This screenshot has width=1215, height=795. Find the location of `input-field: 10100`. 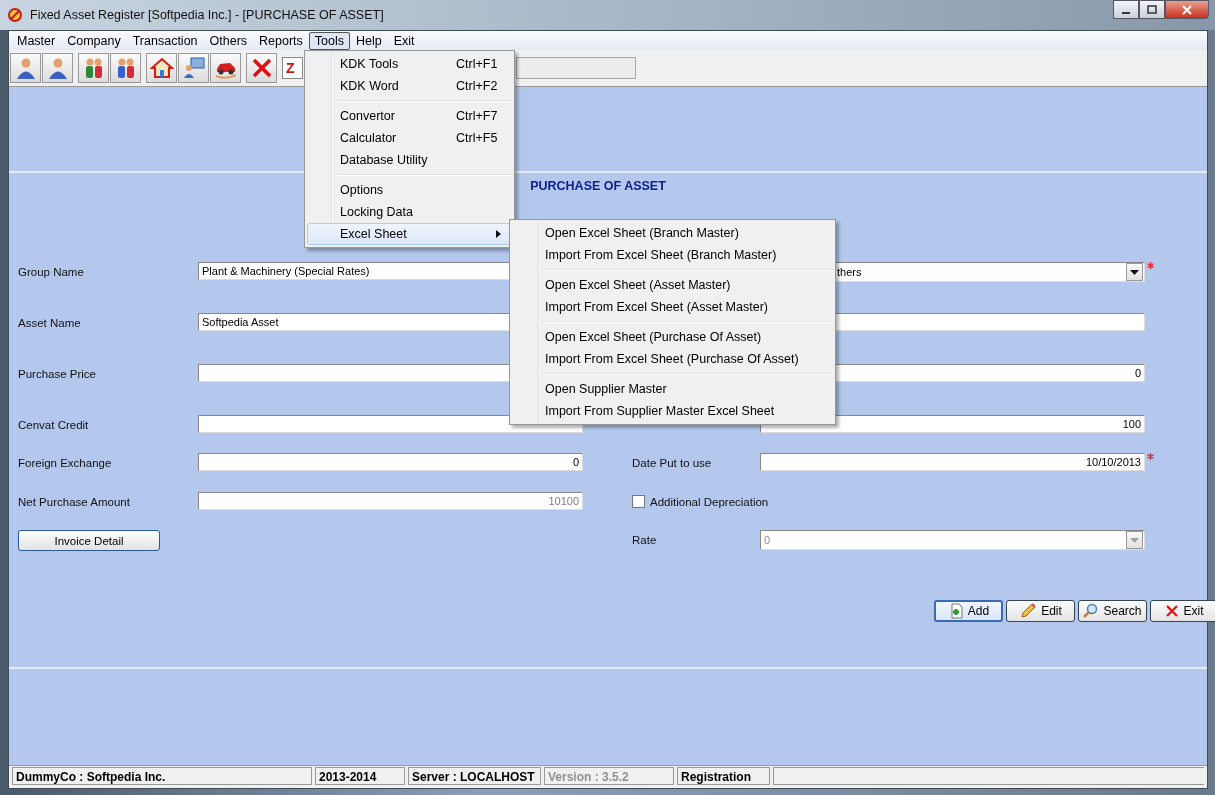

input-field: 10100 is located at coordinates (390, 501).